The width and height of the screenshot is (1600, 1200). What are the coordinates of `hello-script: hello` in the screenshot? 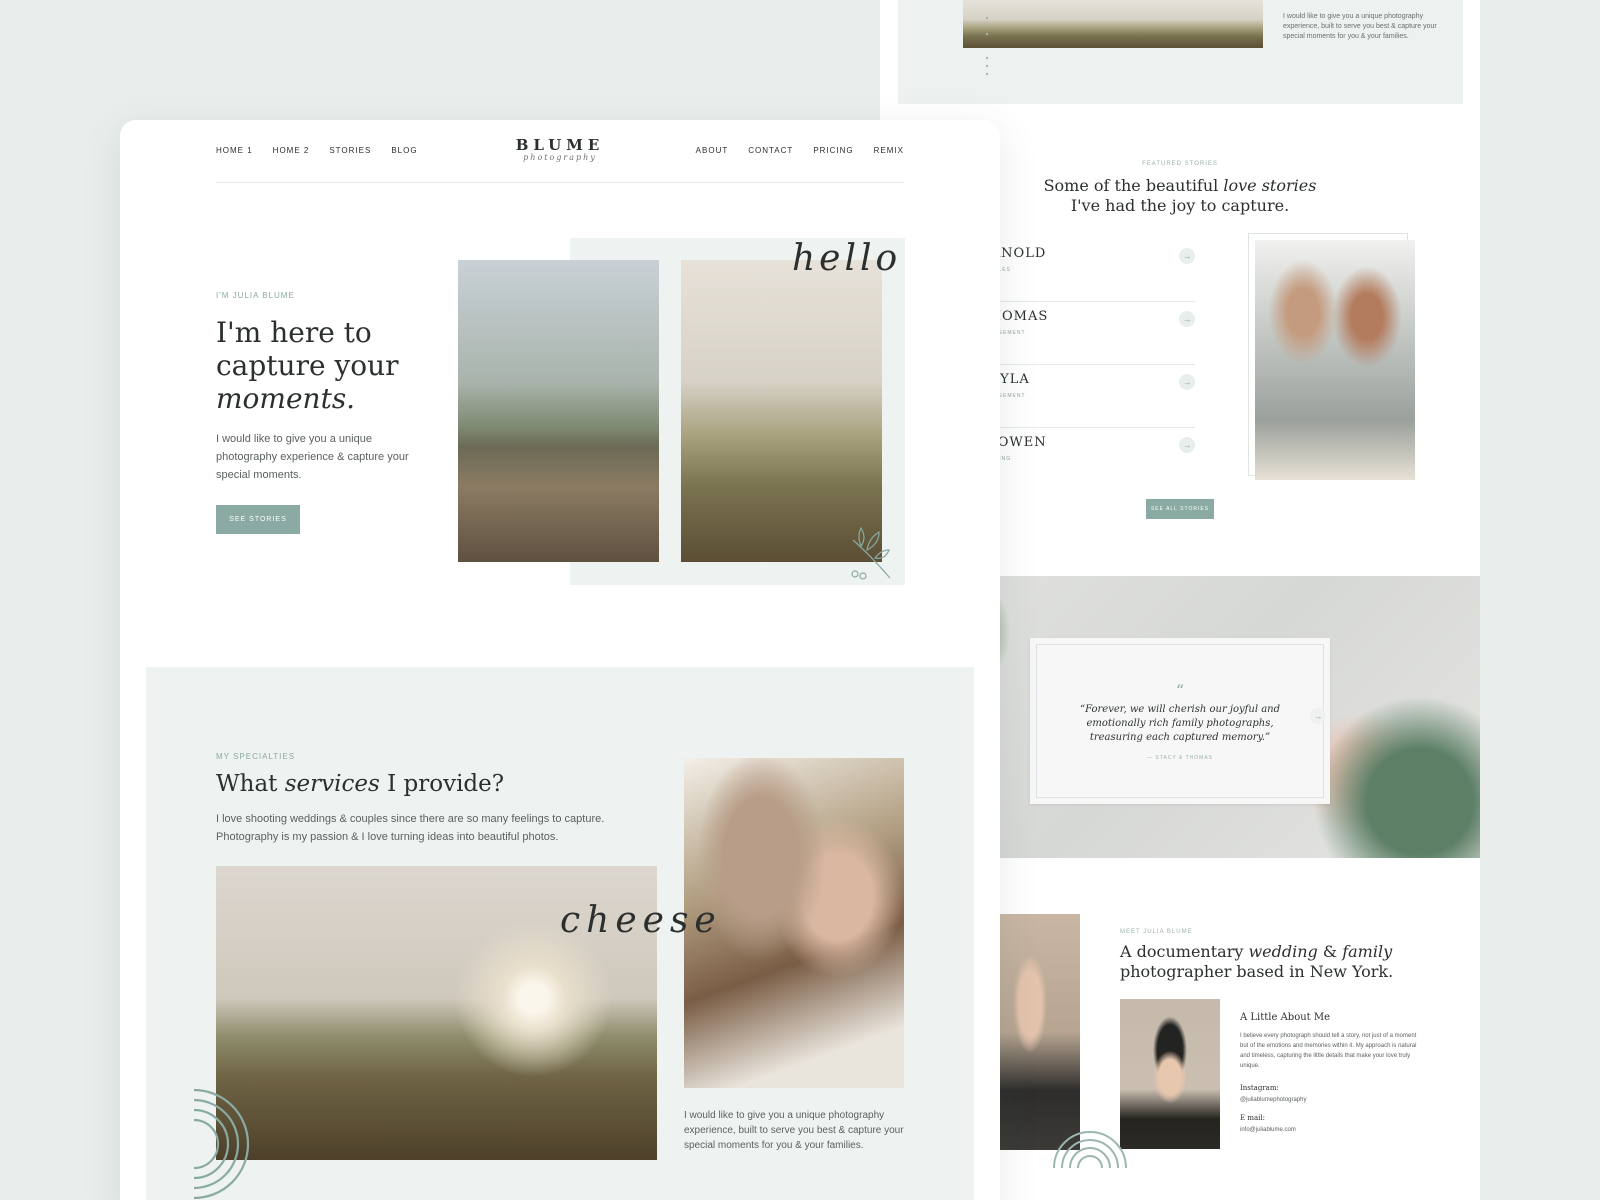 It's located at (847, 258).